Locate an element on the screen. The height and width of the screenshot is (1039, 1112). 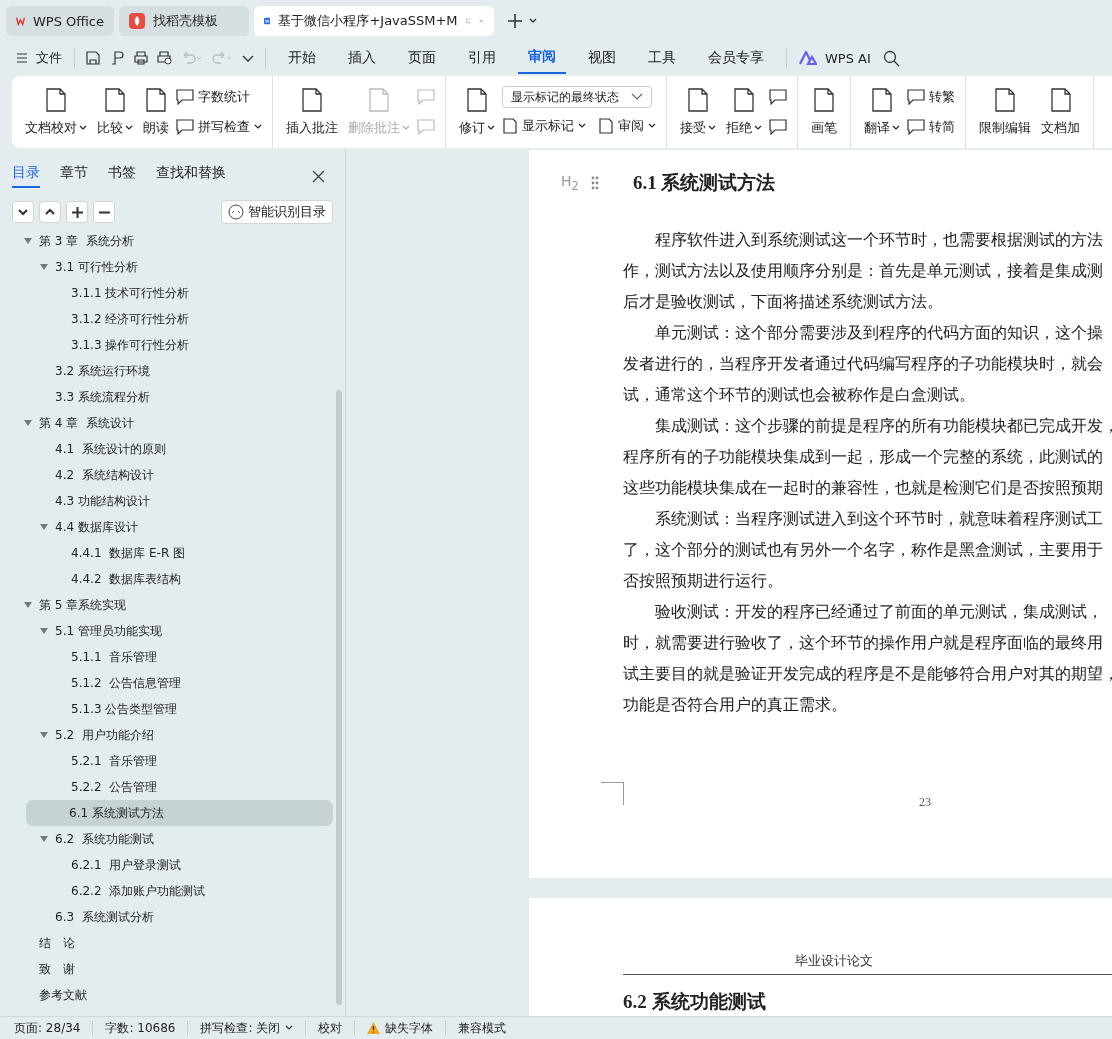
ribbon-button: 拒绝 is located at coordinates (744, 112).